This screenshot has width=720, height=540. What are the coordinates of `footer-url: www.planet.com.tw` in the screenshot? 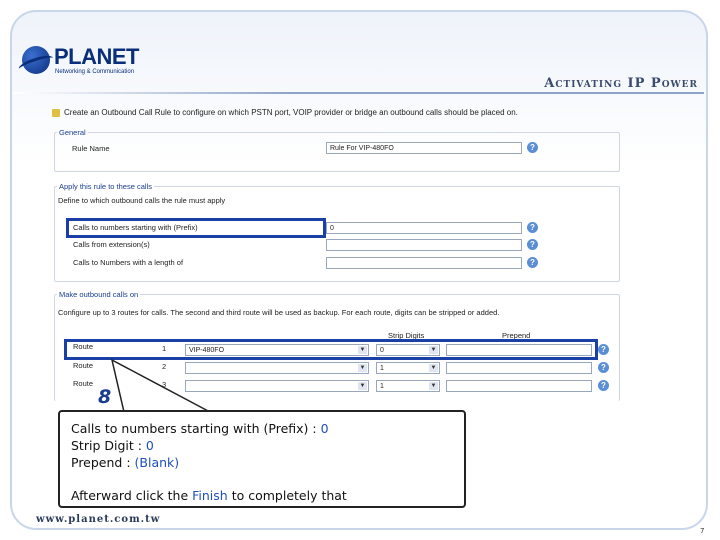 It's located at (98, 519).